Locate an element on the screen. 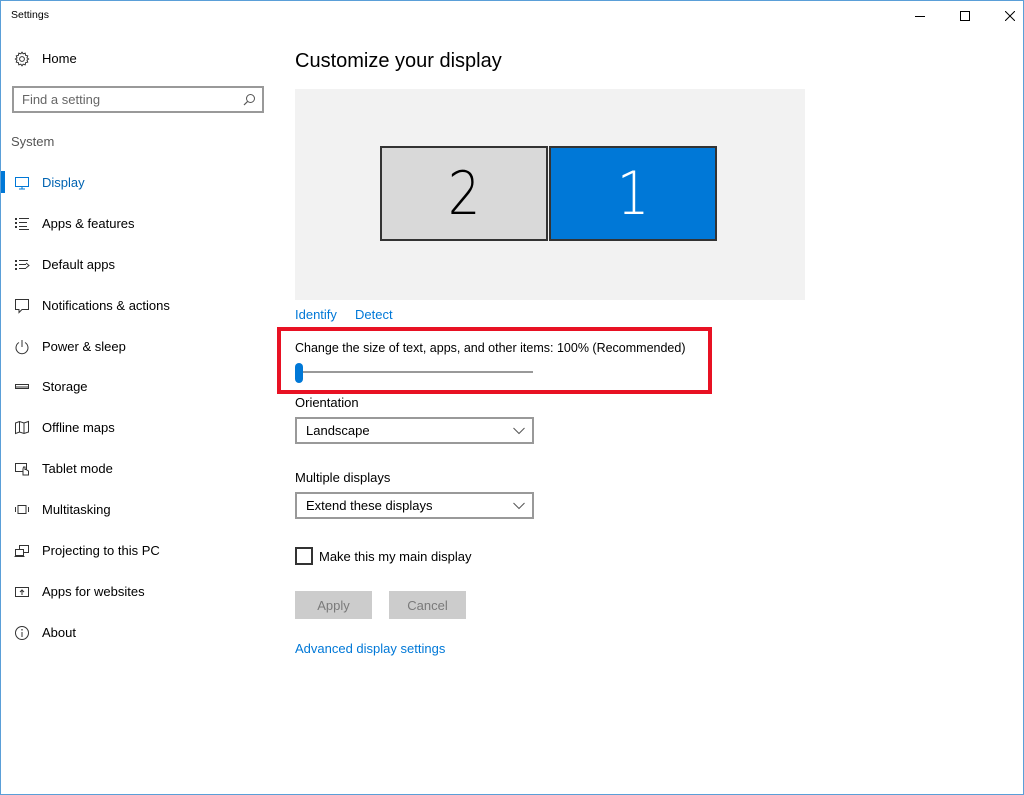  sidebar-item-label: Power & sleep is located at coordinates (84, 346).